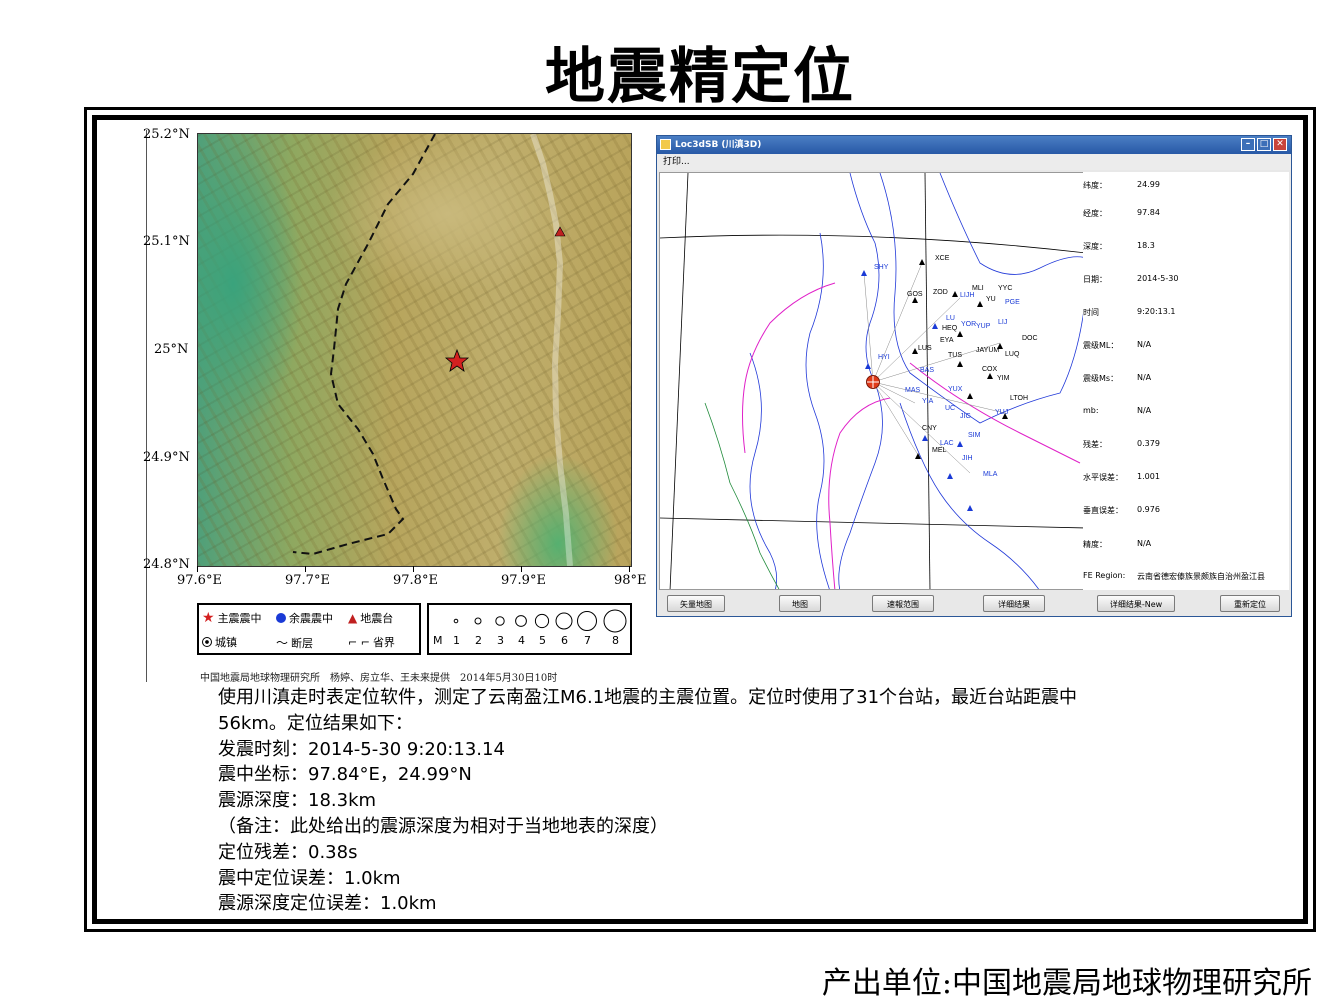 This screenshot has height=1008, width=1344. I want to click on map-button: 地图, so click(800, 603).